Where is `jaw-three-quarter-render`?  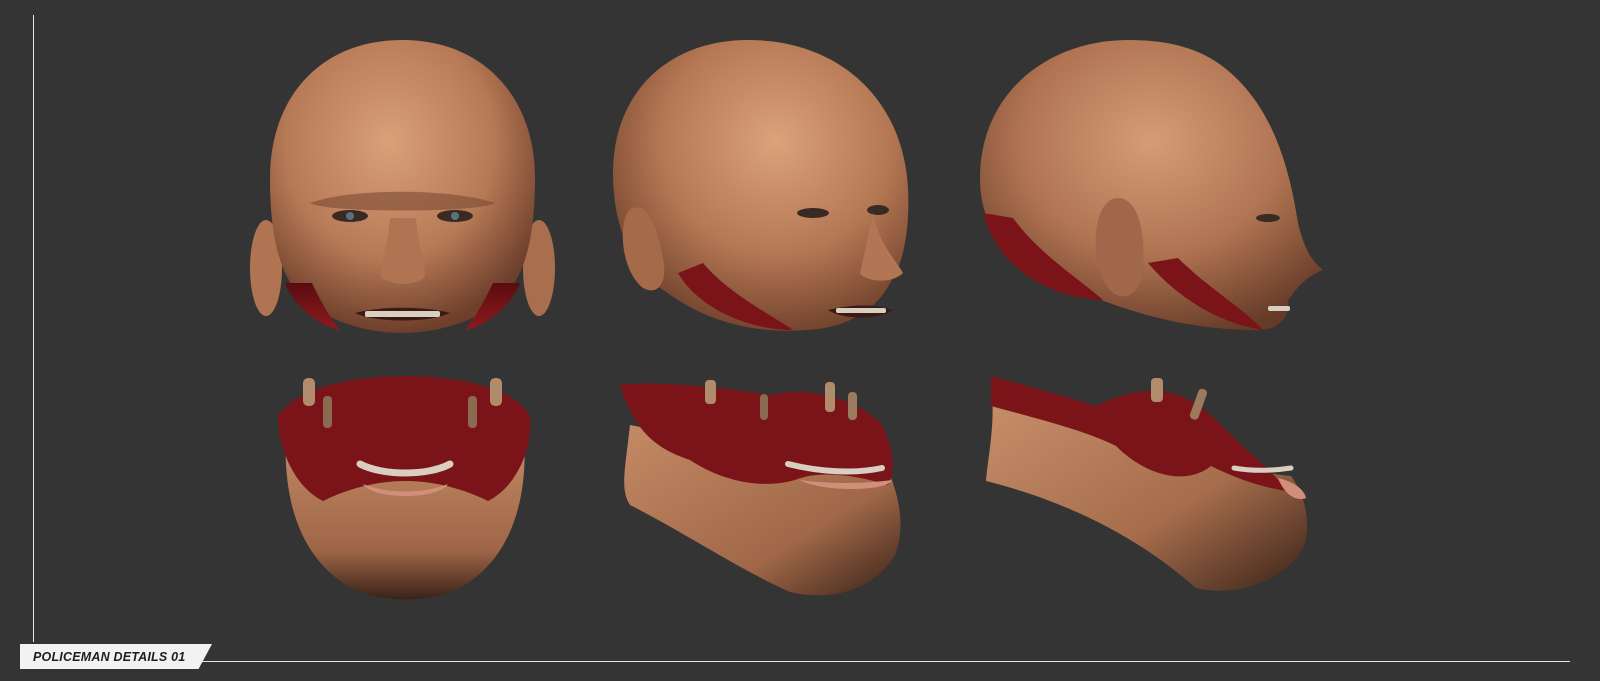
jaw-three-quarter-render is located at coordinates (762, 492).